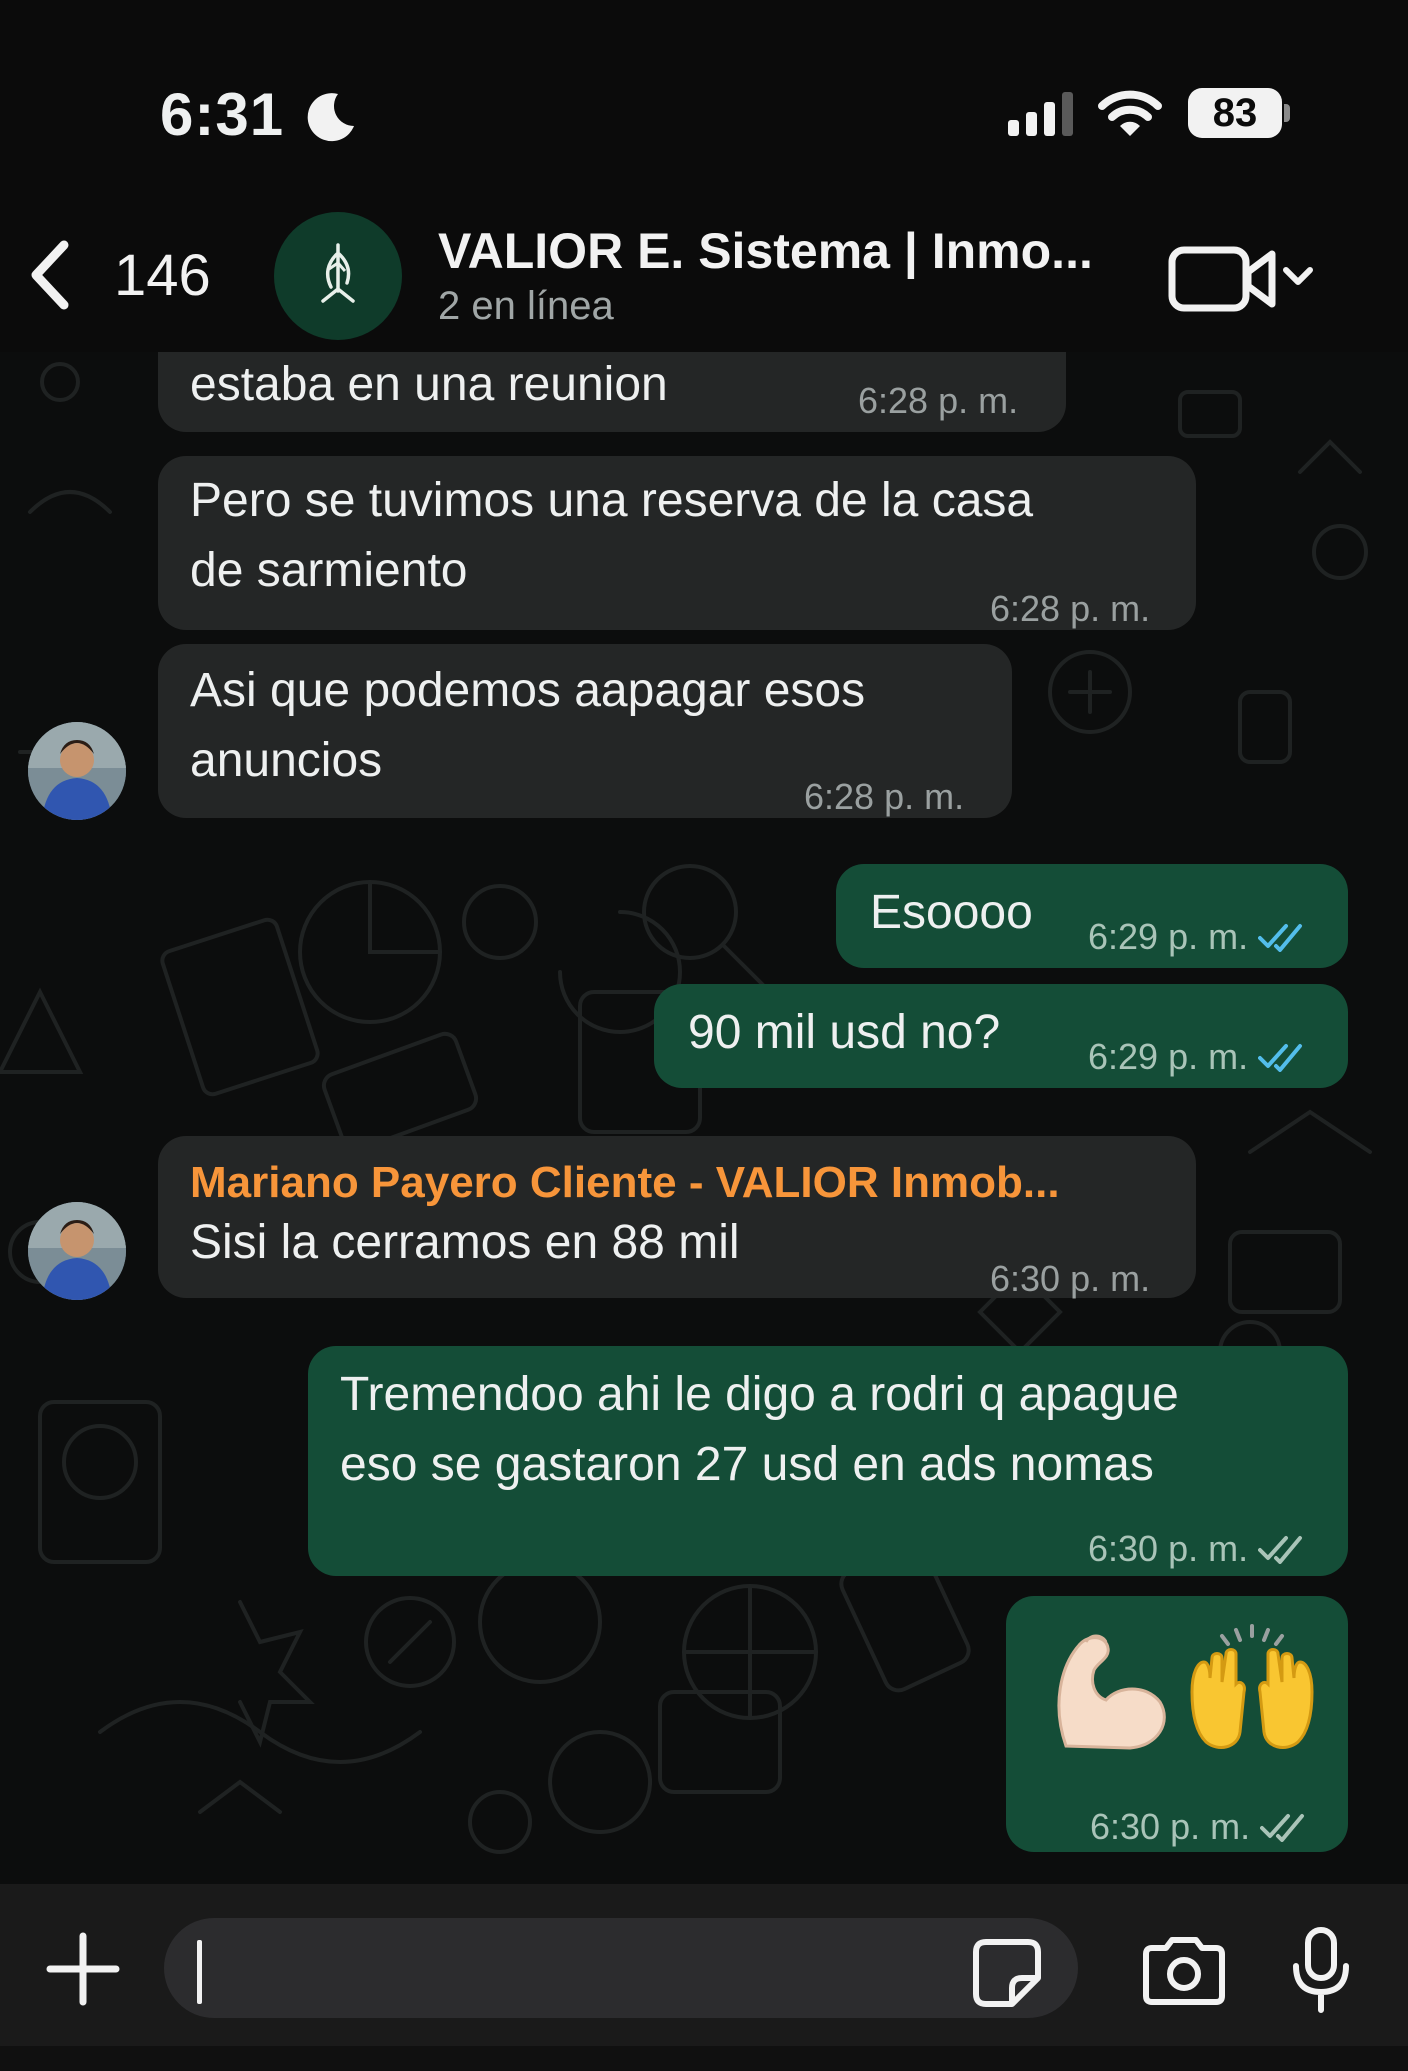  What do you see at coordinates (83, 1969) in the screenshot?
I see `plus-icon` at bounding box center [83, 1969].